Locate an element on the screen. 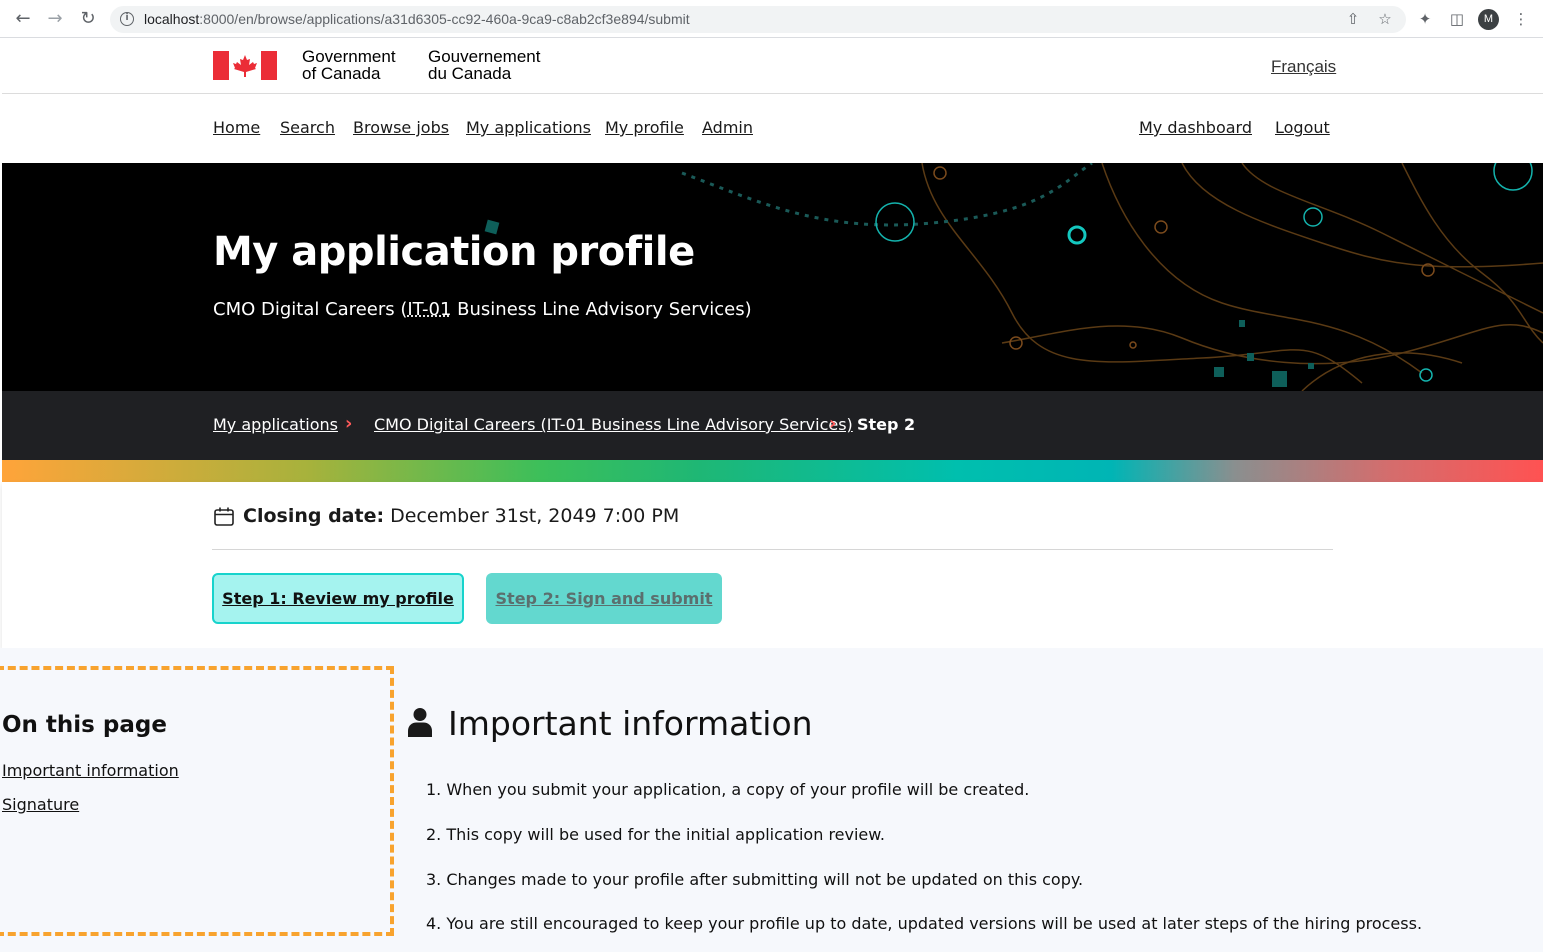  bookmark-star-icon: ☆ is located at coordinates (1385, 19).